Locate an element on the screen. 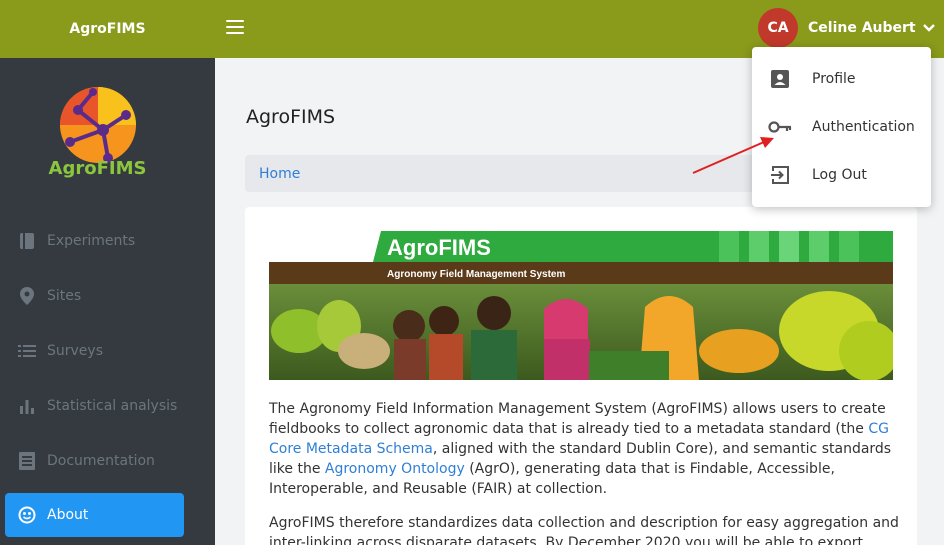 The width and height of the screenshot is (944, 545). logout-icon is located at coordinates (780, 175).